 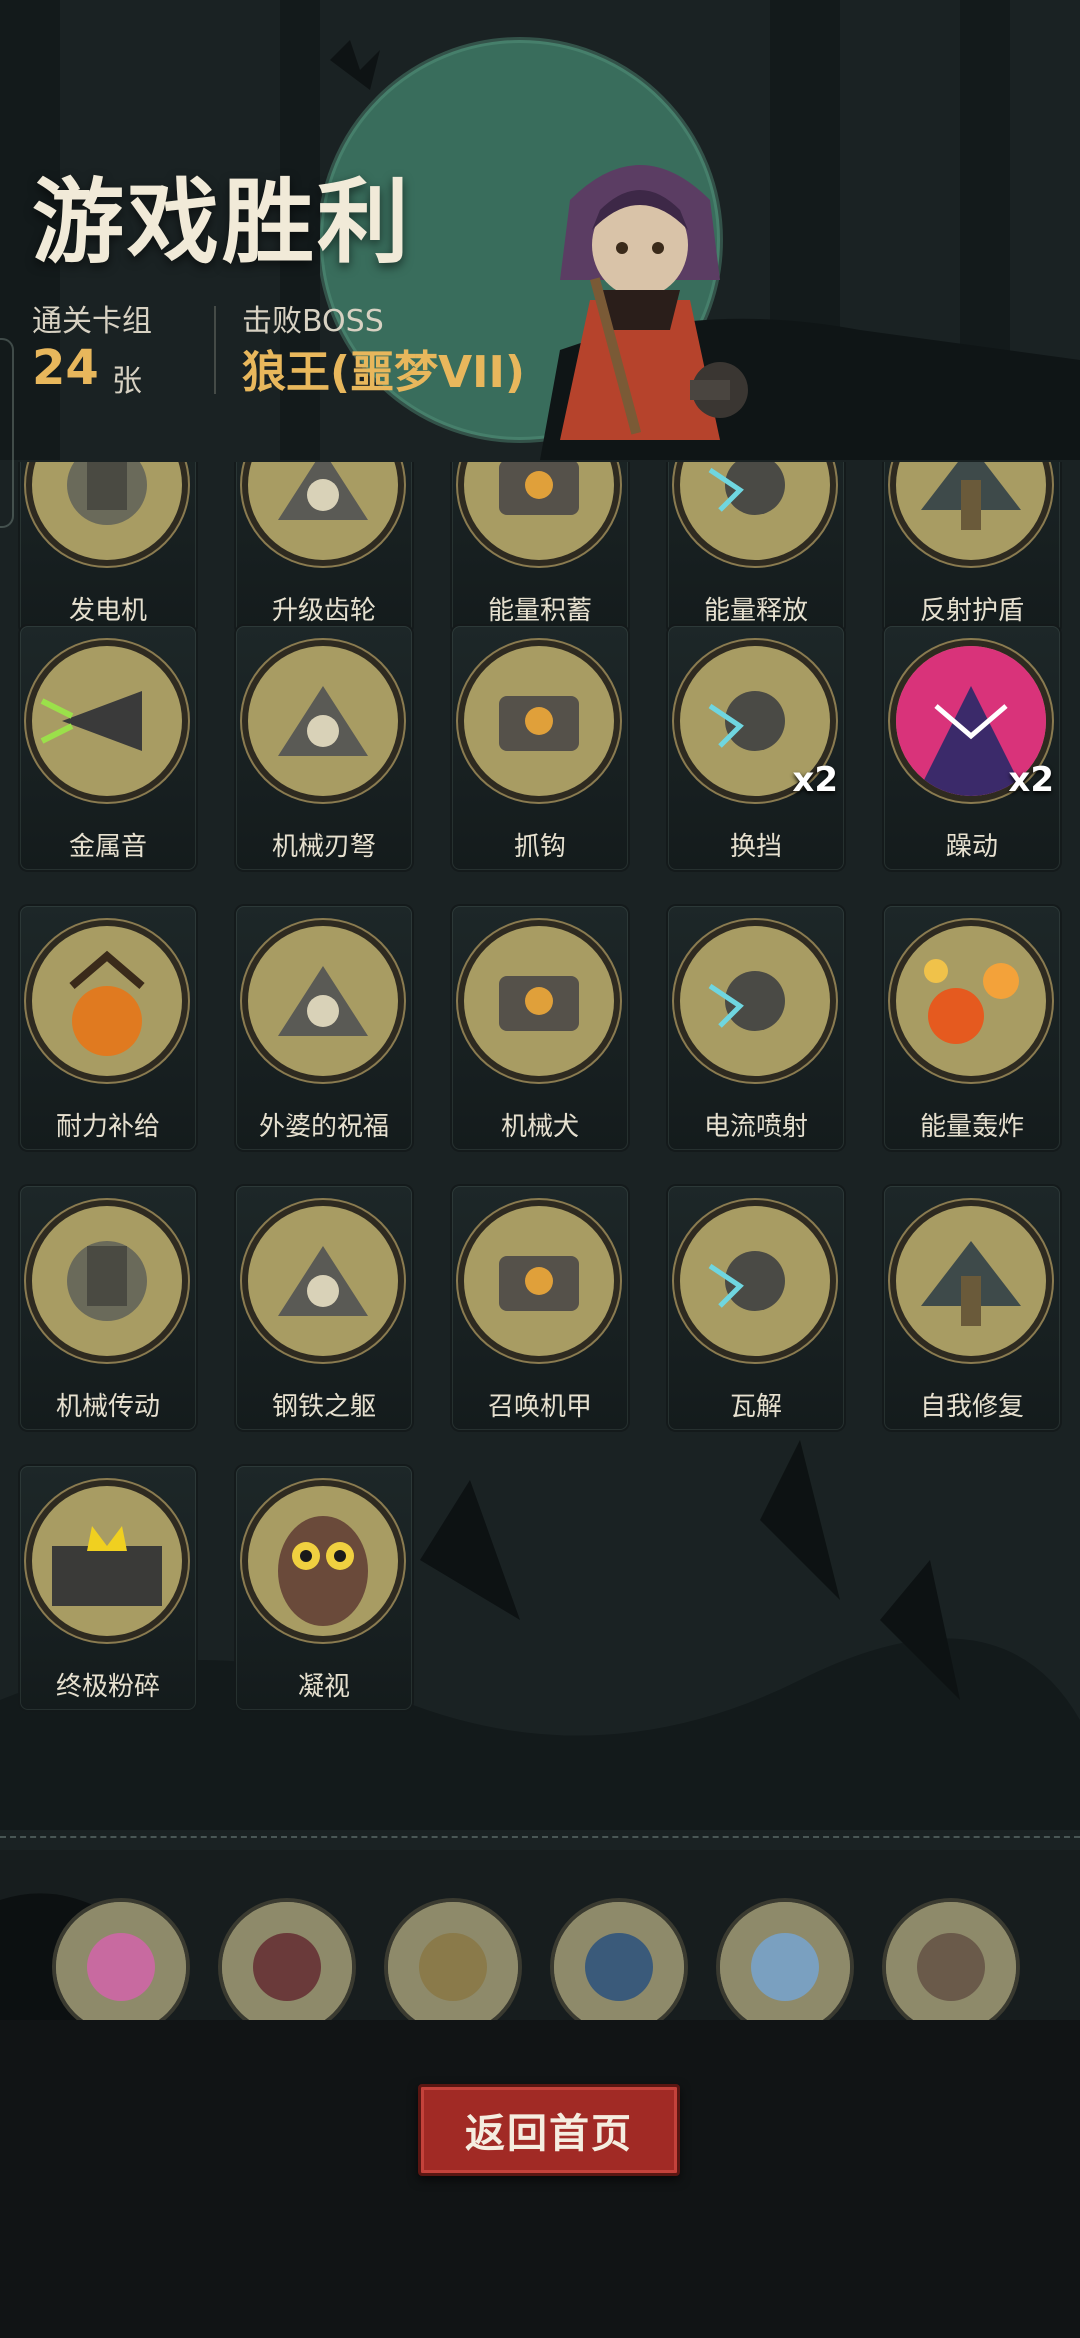 I want to click on card-name: 终极粉碎, so click(x=107, y=1687).